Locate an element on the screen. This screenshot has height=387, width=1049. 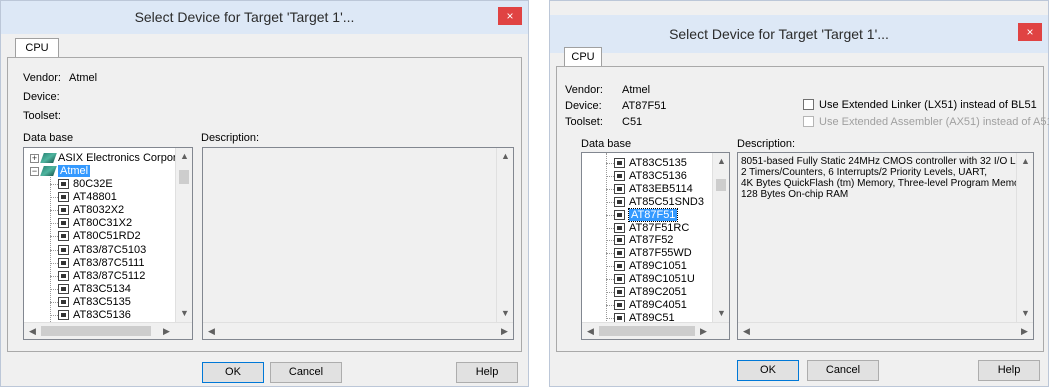
right-tab-cpu: CPU is located at coordinates (583, 57).